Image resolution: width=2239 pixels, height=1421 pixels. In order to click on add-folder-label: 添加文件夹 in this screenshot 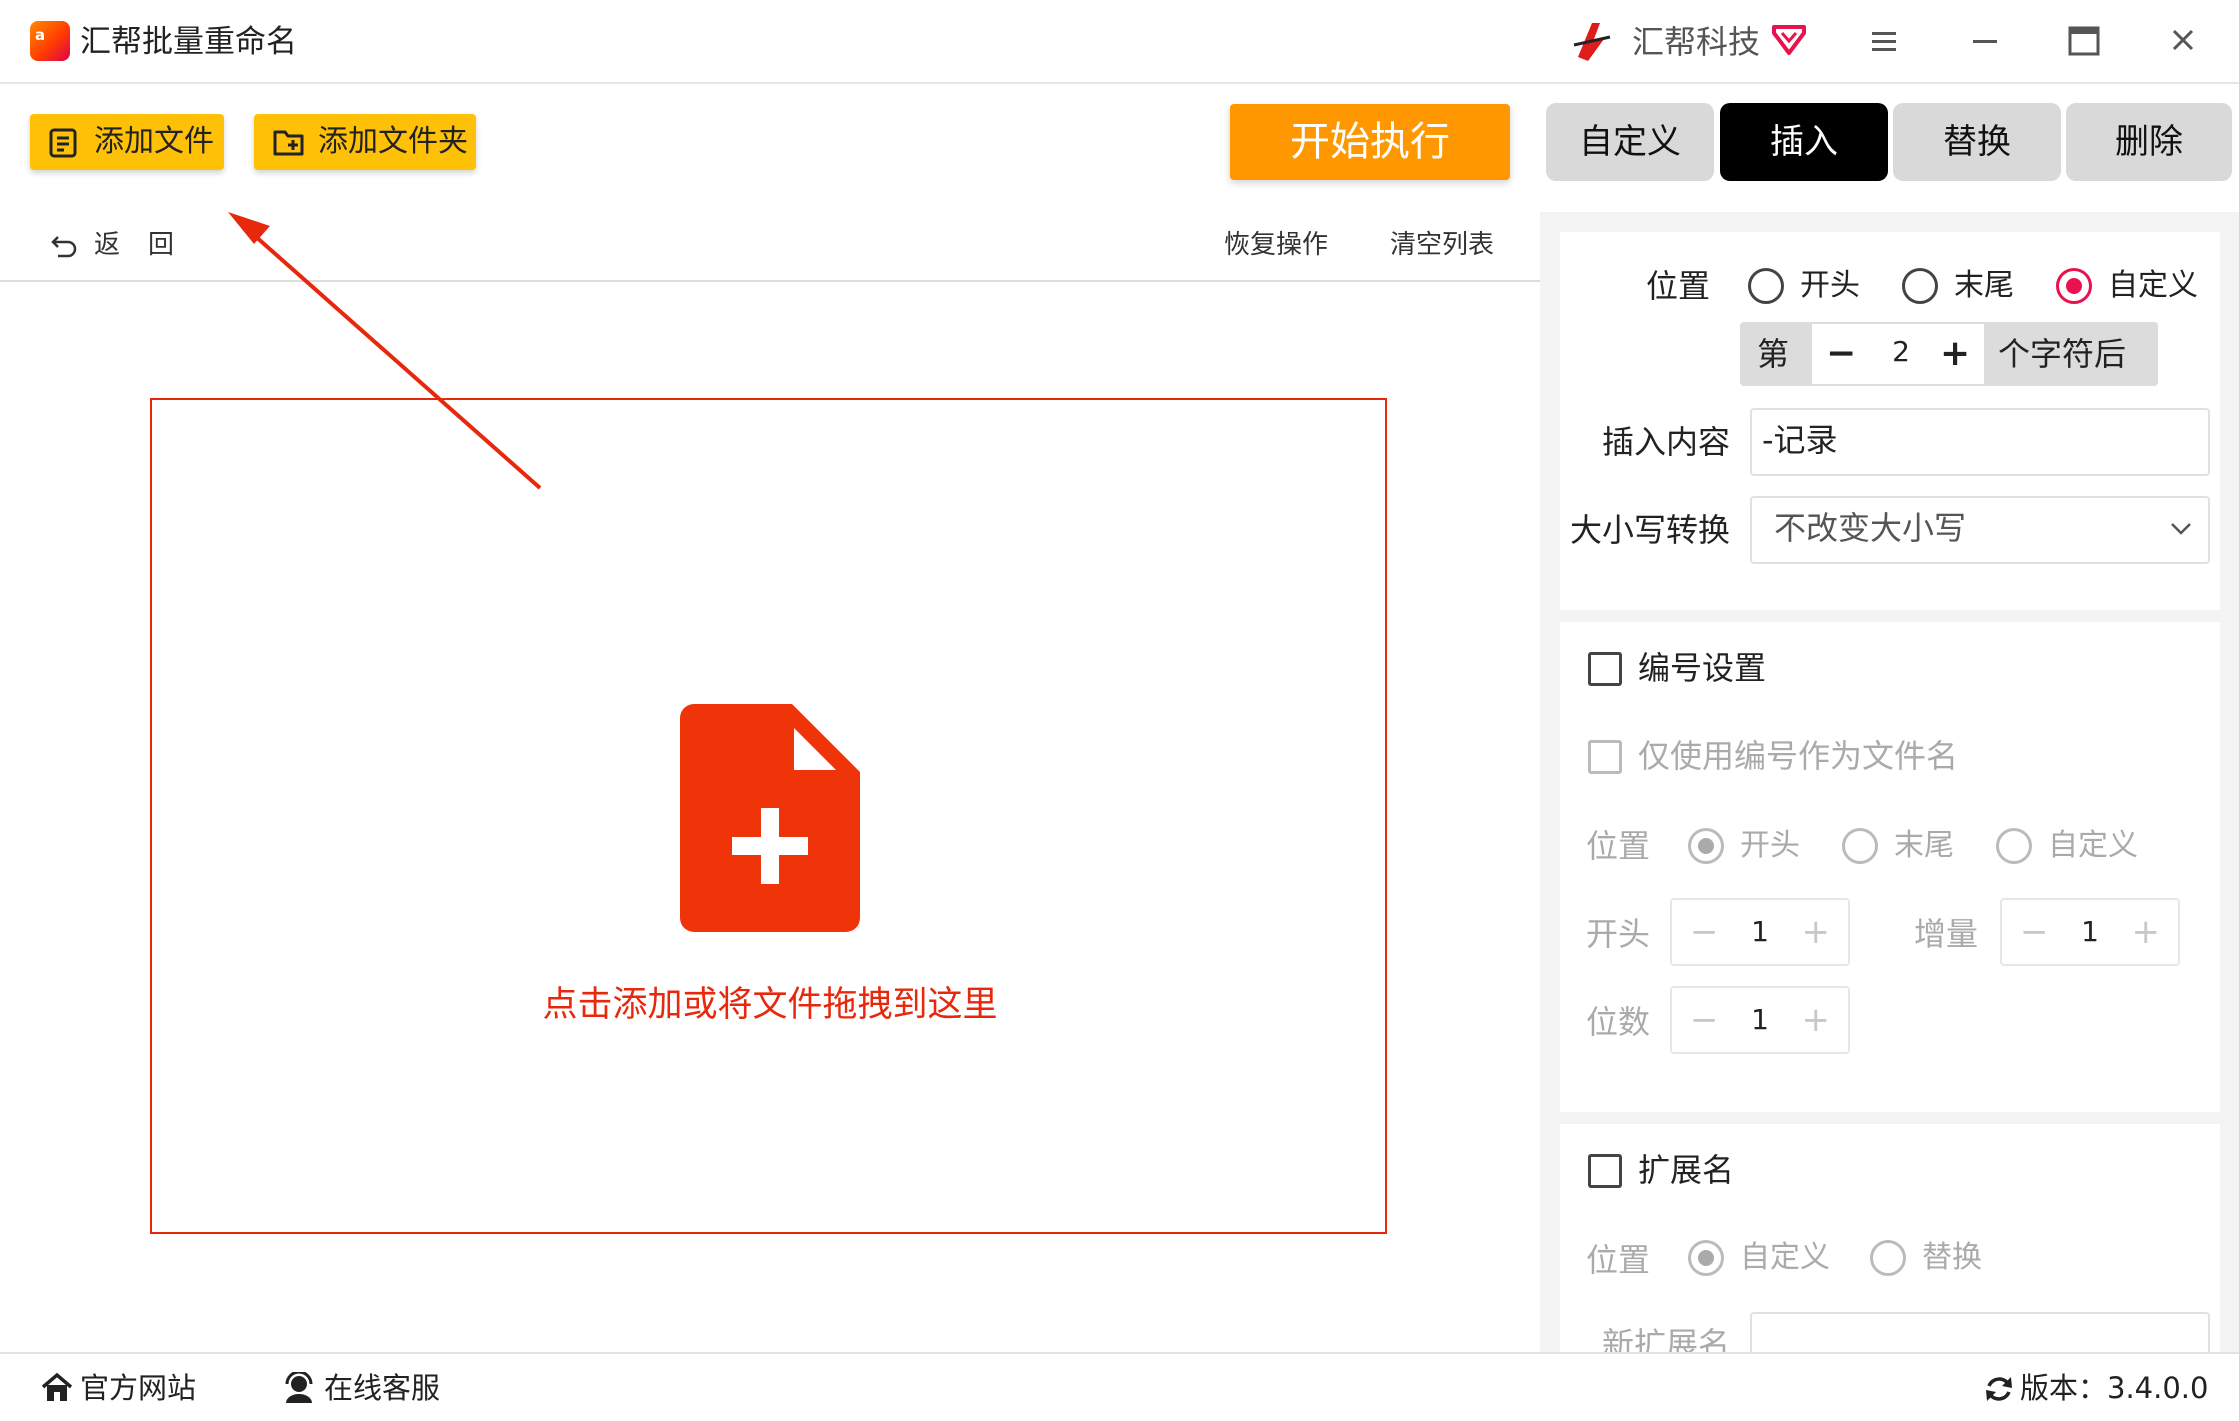, I will do `click(393, 141)`.